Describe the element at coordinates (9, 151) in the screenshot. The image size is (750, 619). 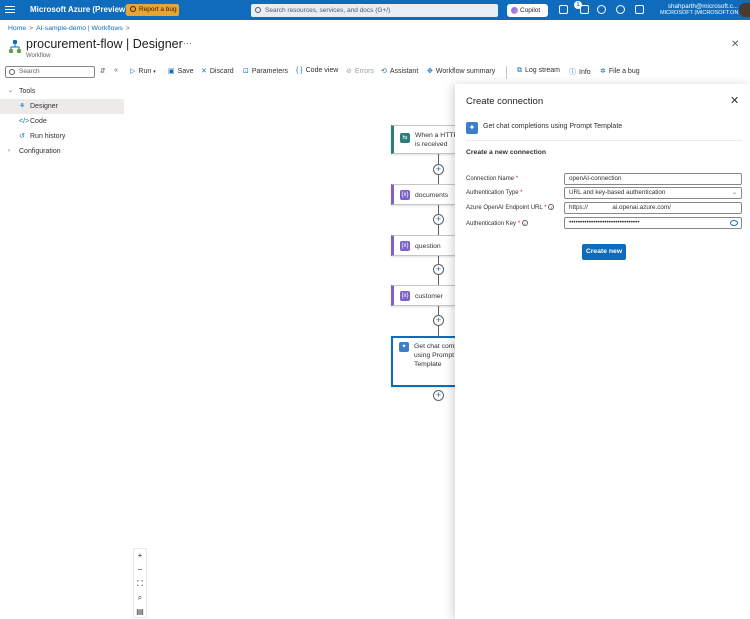
I see `chevron-right-icon: ›` at that location.